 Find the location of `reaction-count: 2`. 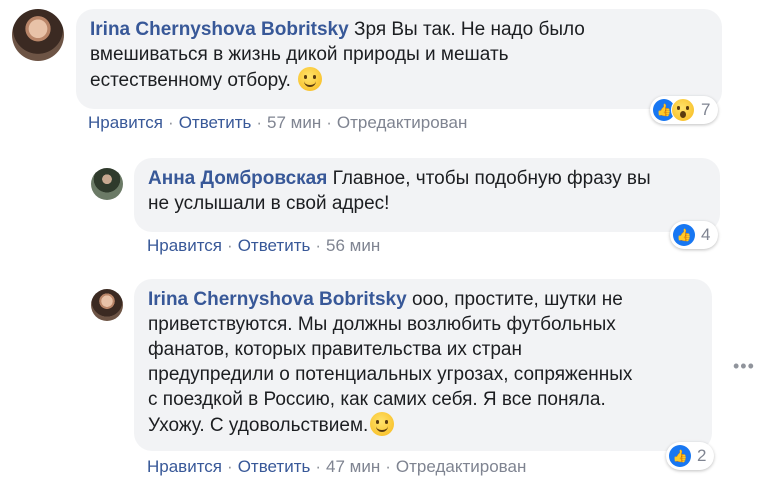

reaction-count: 2 is located at coordinates (702, 455).